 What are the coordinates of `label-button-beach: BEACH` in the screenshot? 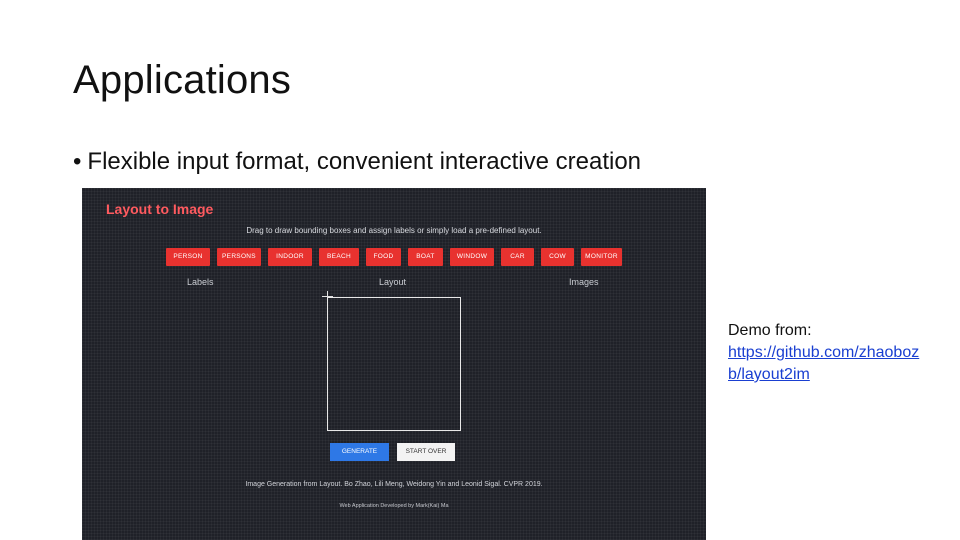 It's located at (339, 257).